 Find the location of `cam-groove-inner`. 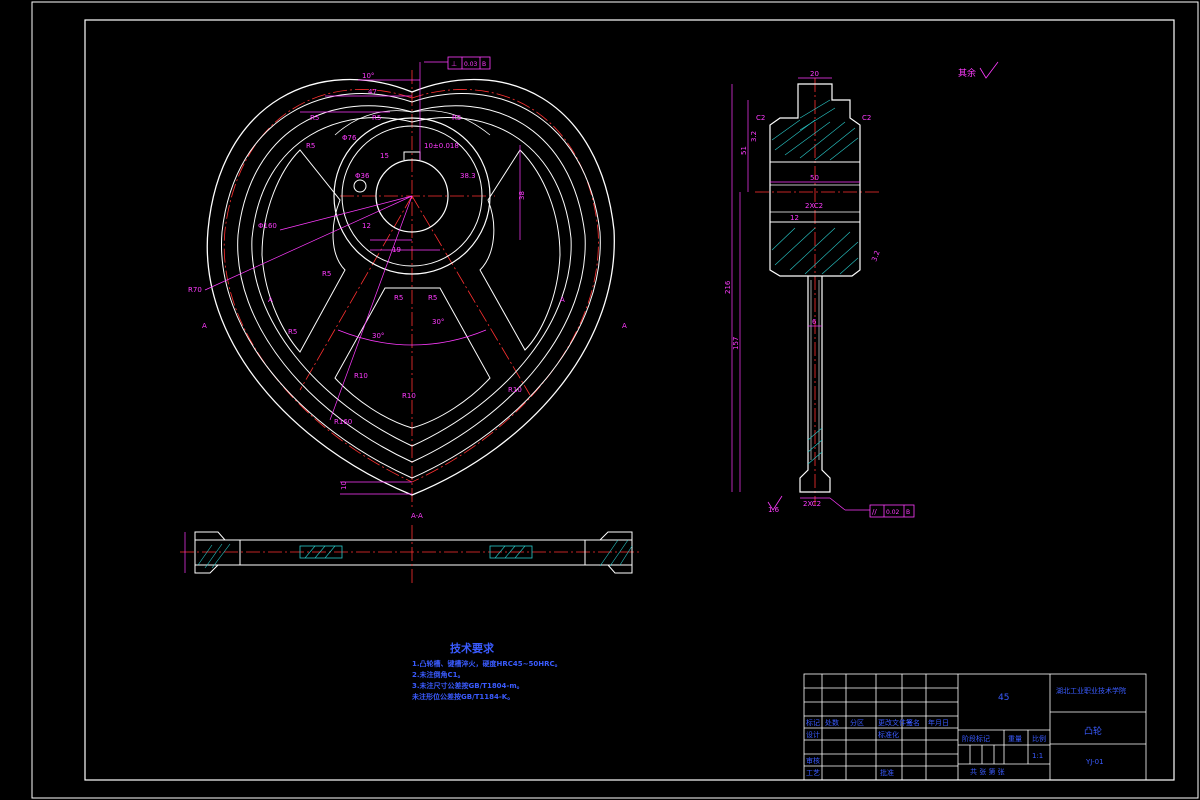

cam-groove-inner is located at coordinates (411, 284).